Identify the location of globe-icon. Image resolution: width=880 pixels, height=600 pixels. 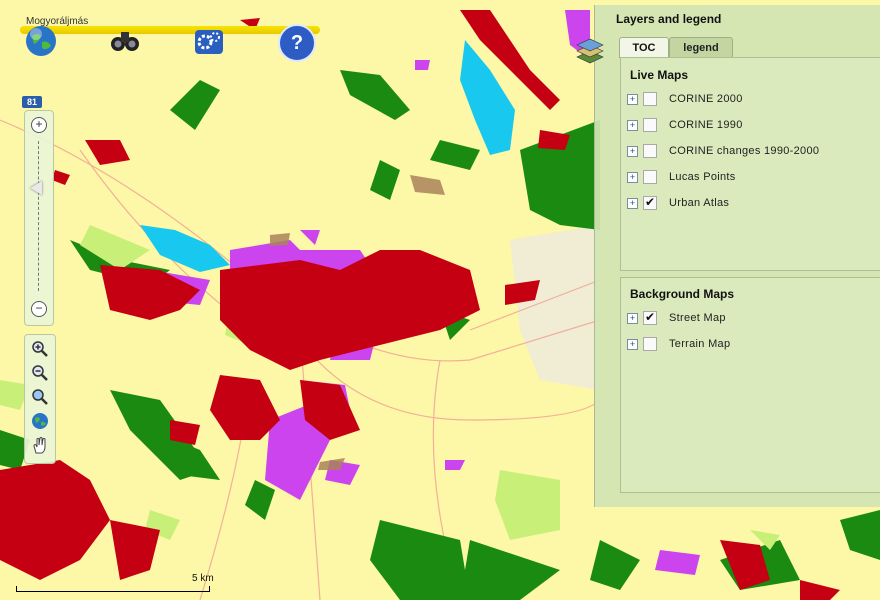
(41, 41).